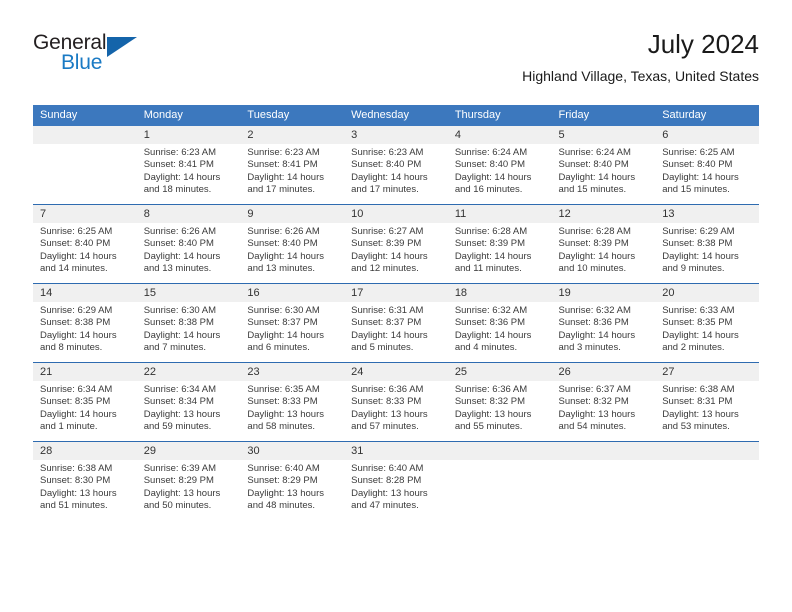 This screenshot has height=612, width=792. I want to click on sunset-text: Sunset: 8:39 PM, so click(490, 244).